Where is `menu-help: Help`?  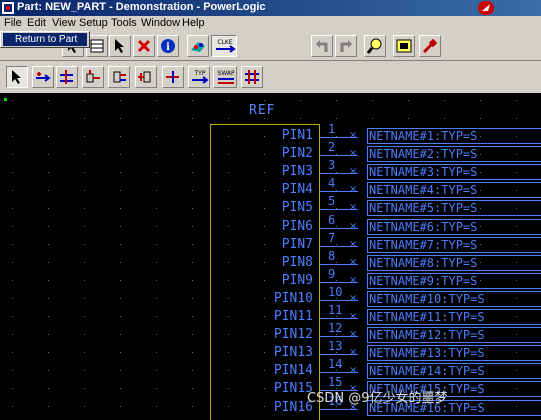
menu-help: Help is located at coordinates (193, 23).